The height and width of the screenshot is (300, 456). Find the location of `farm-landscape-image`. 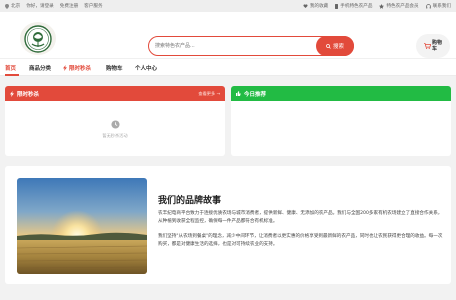

farm-landscape-image is located at coordinates (82, 226).